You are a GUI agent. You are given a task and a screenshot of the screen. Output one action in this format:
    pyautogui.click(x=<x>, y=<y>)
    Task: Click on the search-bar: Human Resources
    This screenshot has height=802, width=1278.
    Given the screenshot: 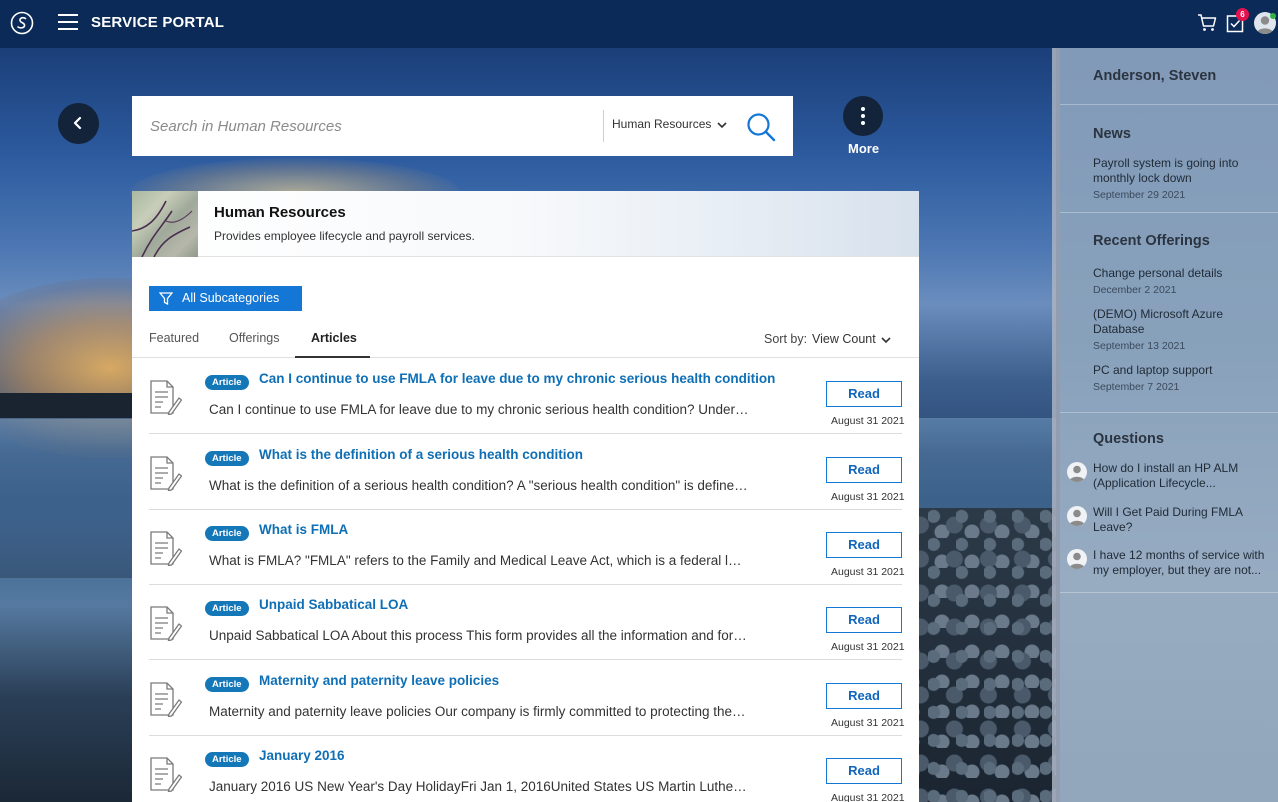 What is the action you would take?
    pyautogui.click(x=462, y=126)
    